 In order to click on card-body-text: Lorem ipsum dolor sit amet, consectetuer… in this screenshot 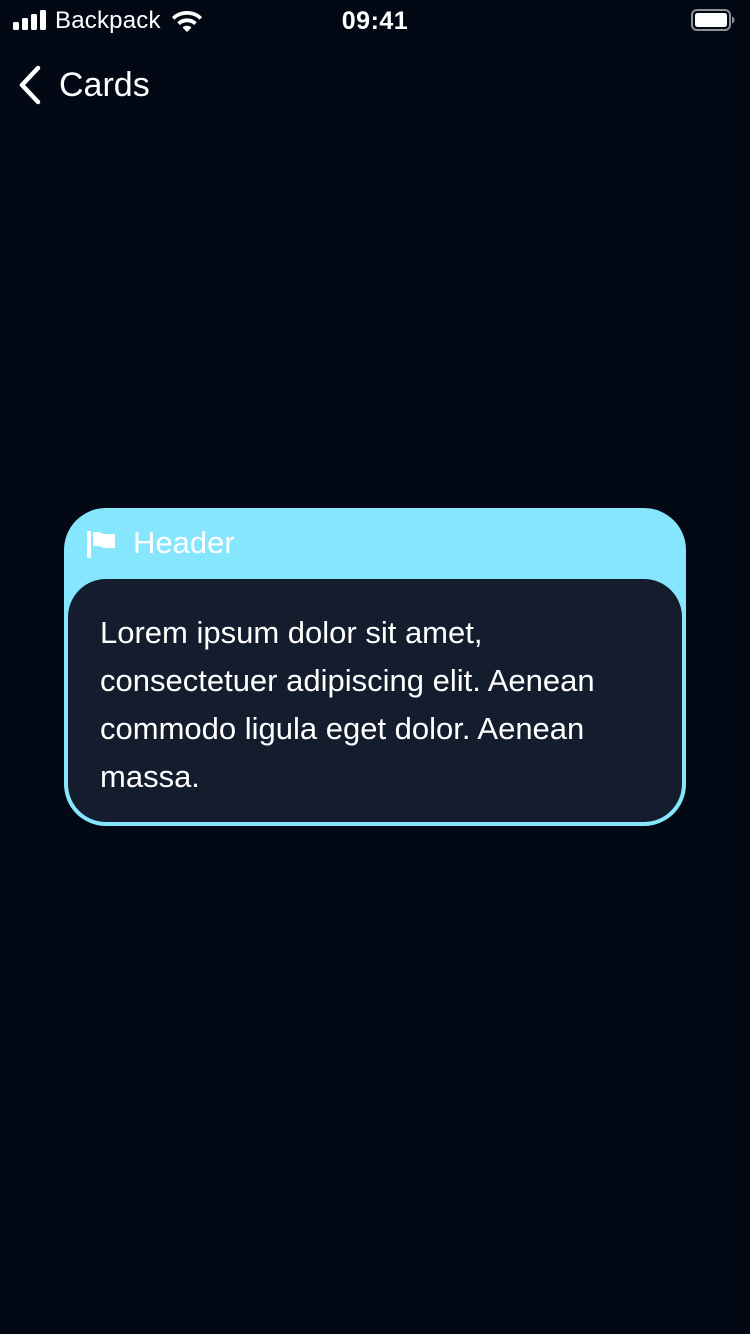, I will do `click(347, 704)`.